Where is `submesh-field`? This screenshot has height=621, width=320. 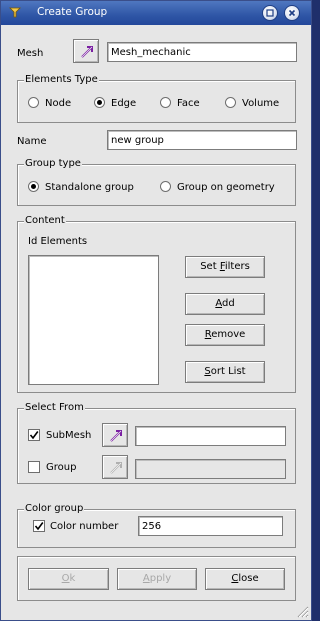
submesh-field is located at coordinates (210, 436).